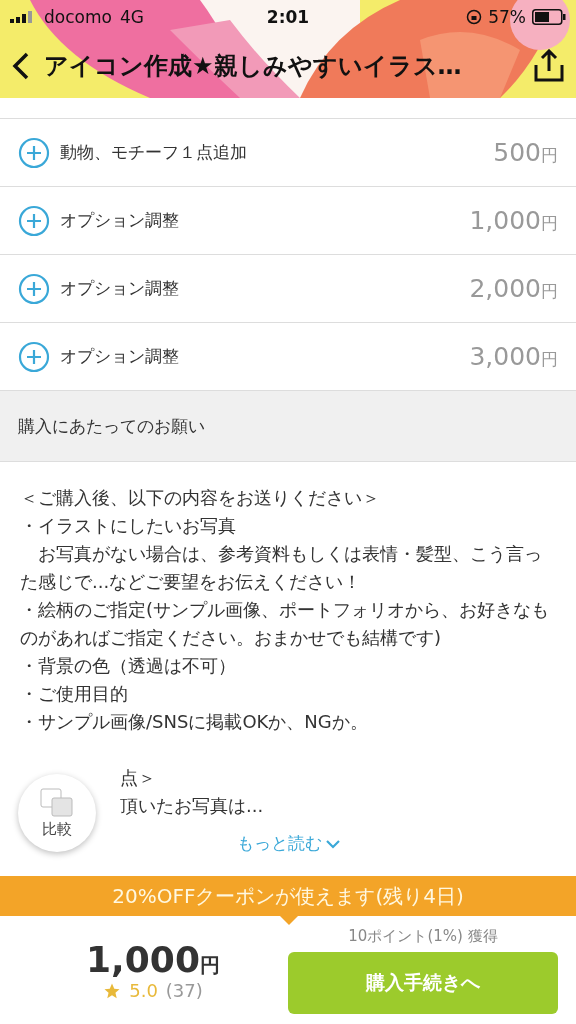 Image resolution: width=576 pixels, height=1024 pixels. Describe the element at coordinates (513, 220) in the screenshot. I see `option-price: 1,000円` at that location.